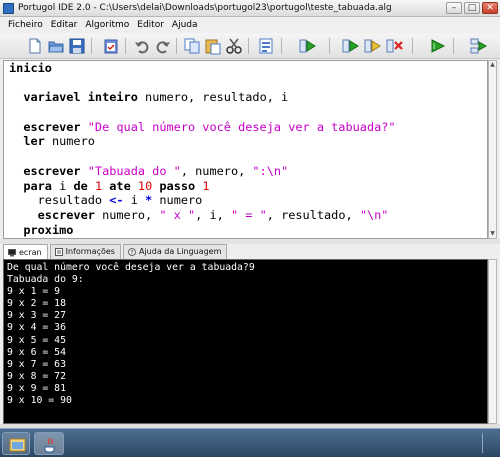 The width and height of the screenshot is (500, 457). Describe the element at coordinates (30, 68) in the screenshot. I see `code-token: inicio` at that location.